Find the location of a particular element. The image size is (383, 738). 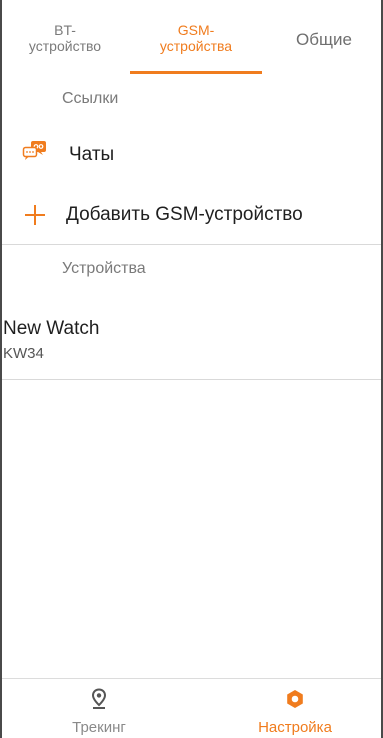

nav-settings: Настройка is located at coordinates (295, 708).